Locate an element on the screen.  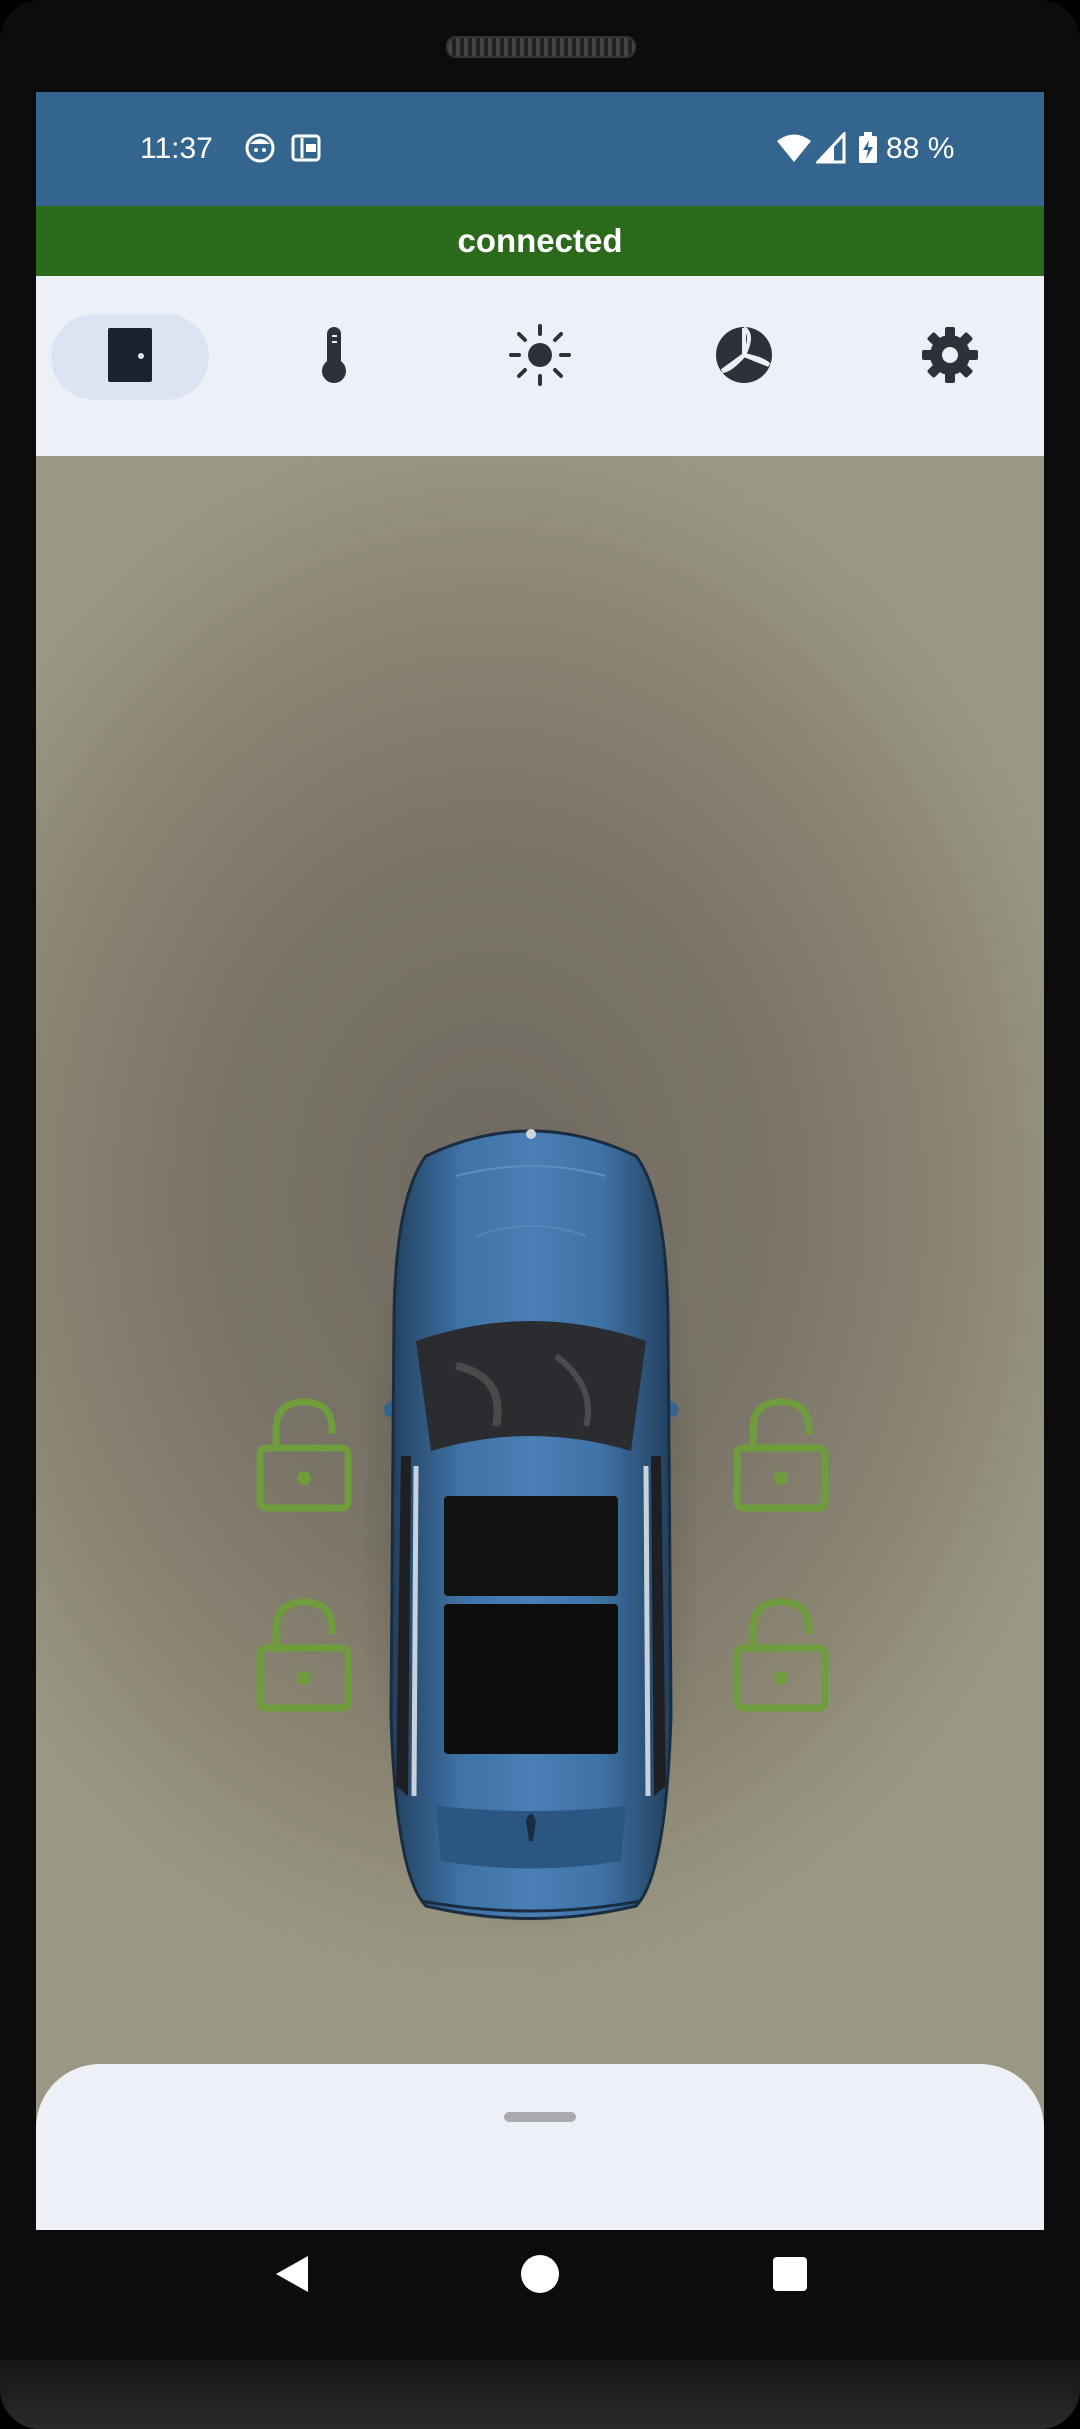
recents-icon is located at coordinates (790, 2274).